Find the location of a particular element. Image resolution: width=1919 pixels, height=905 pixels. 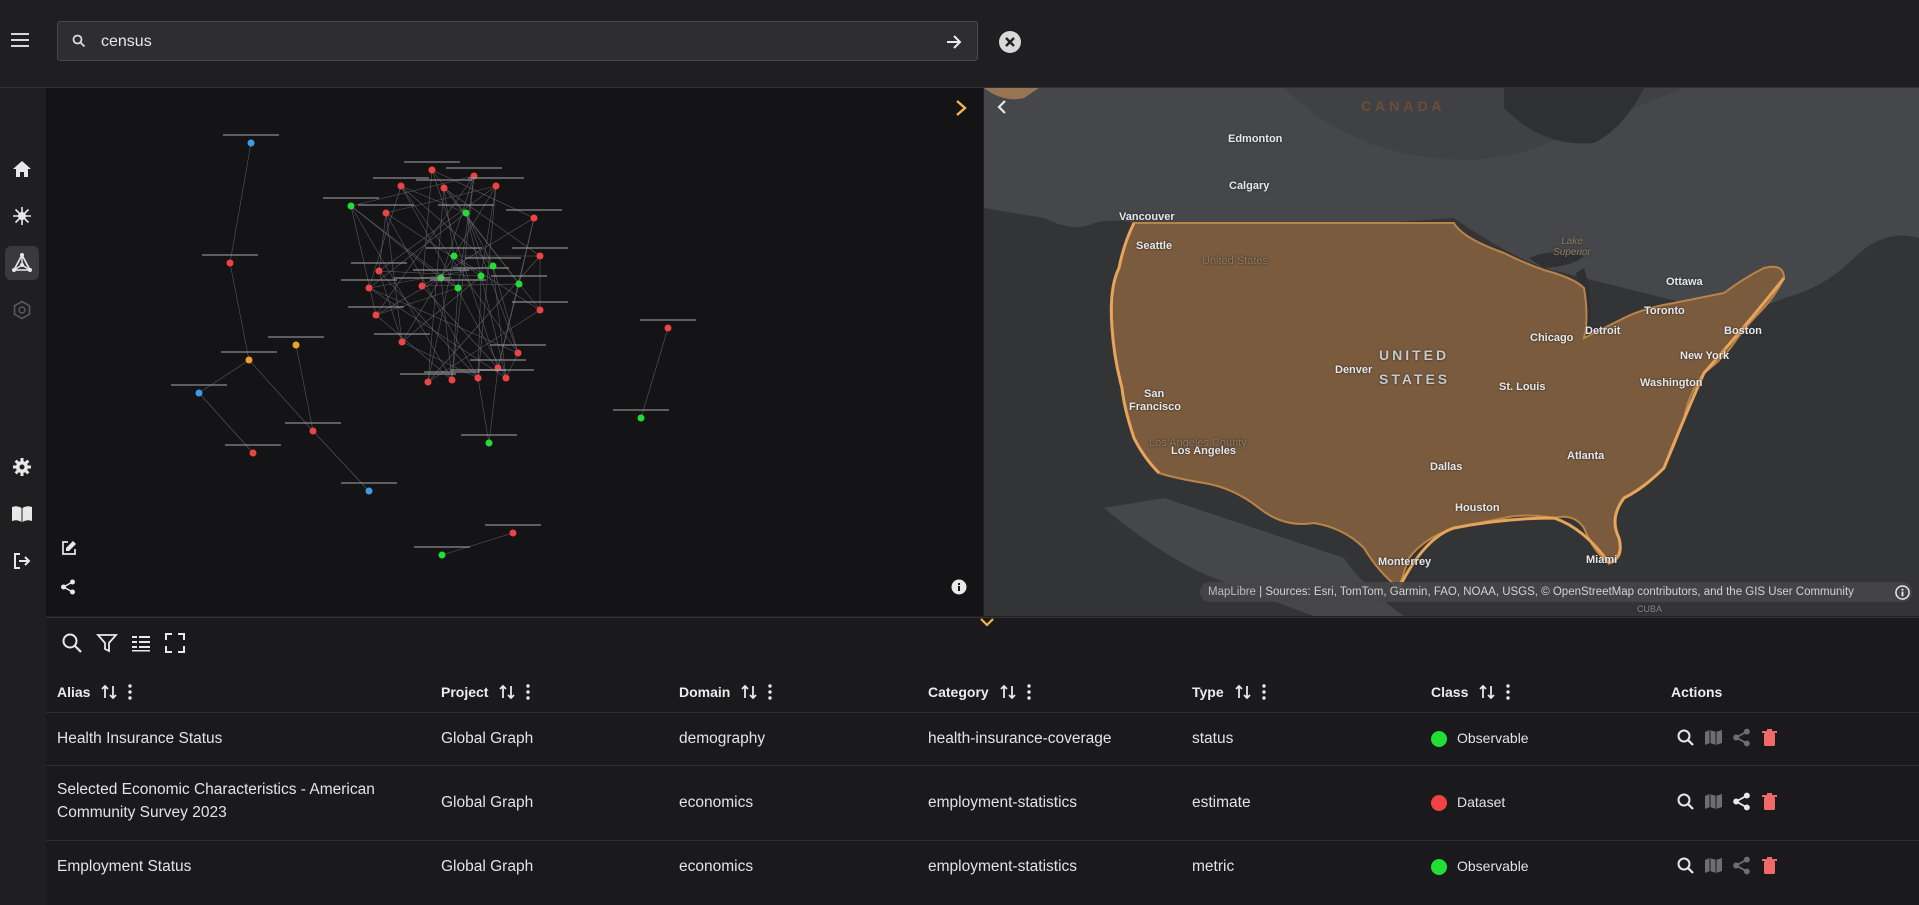

column-header-project: Project is located at coordinates (486, 692).